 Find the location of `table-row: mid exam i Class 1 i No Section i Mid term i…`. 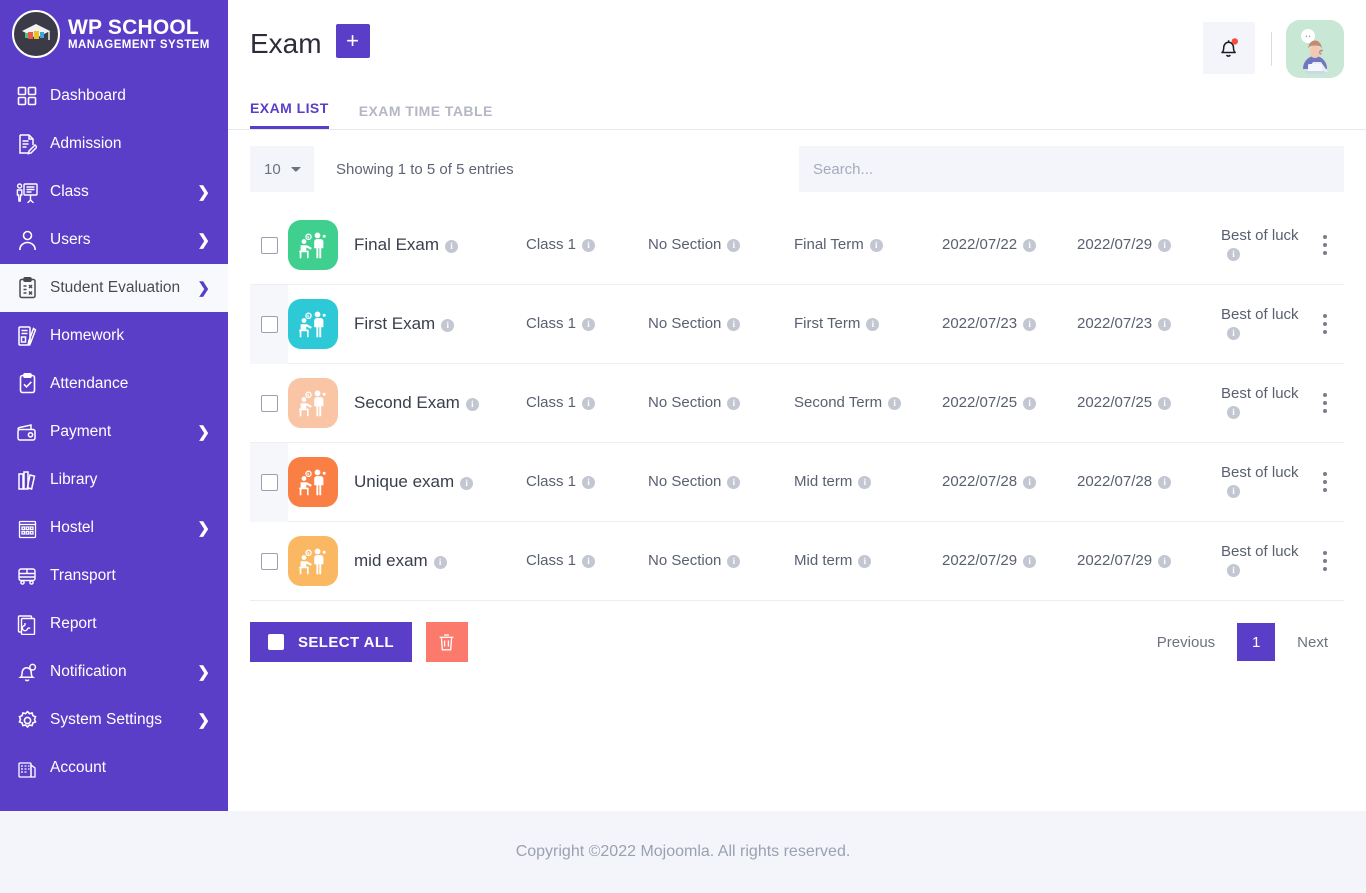

table-row: mid exam i Class 1 i No Section i Mid term i… is located at coordinates (797, 561).